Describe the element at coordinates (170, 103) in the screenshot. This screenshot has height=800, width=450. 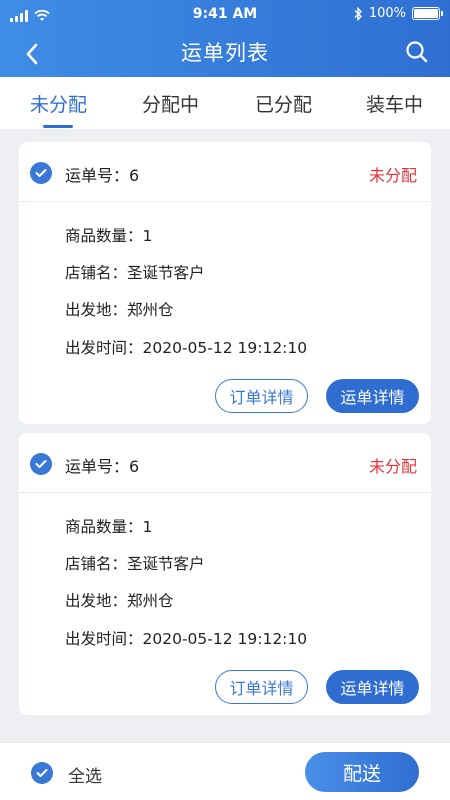
I see `tab-assigning: 分配中` at that location.